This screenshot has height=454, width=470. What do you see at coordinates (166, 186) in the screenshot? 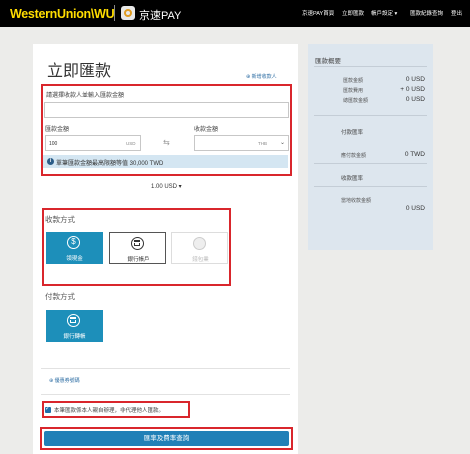
I see `exchange-rate-toggle: 1.00 USD ▾` at bounding box center [166, 186].